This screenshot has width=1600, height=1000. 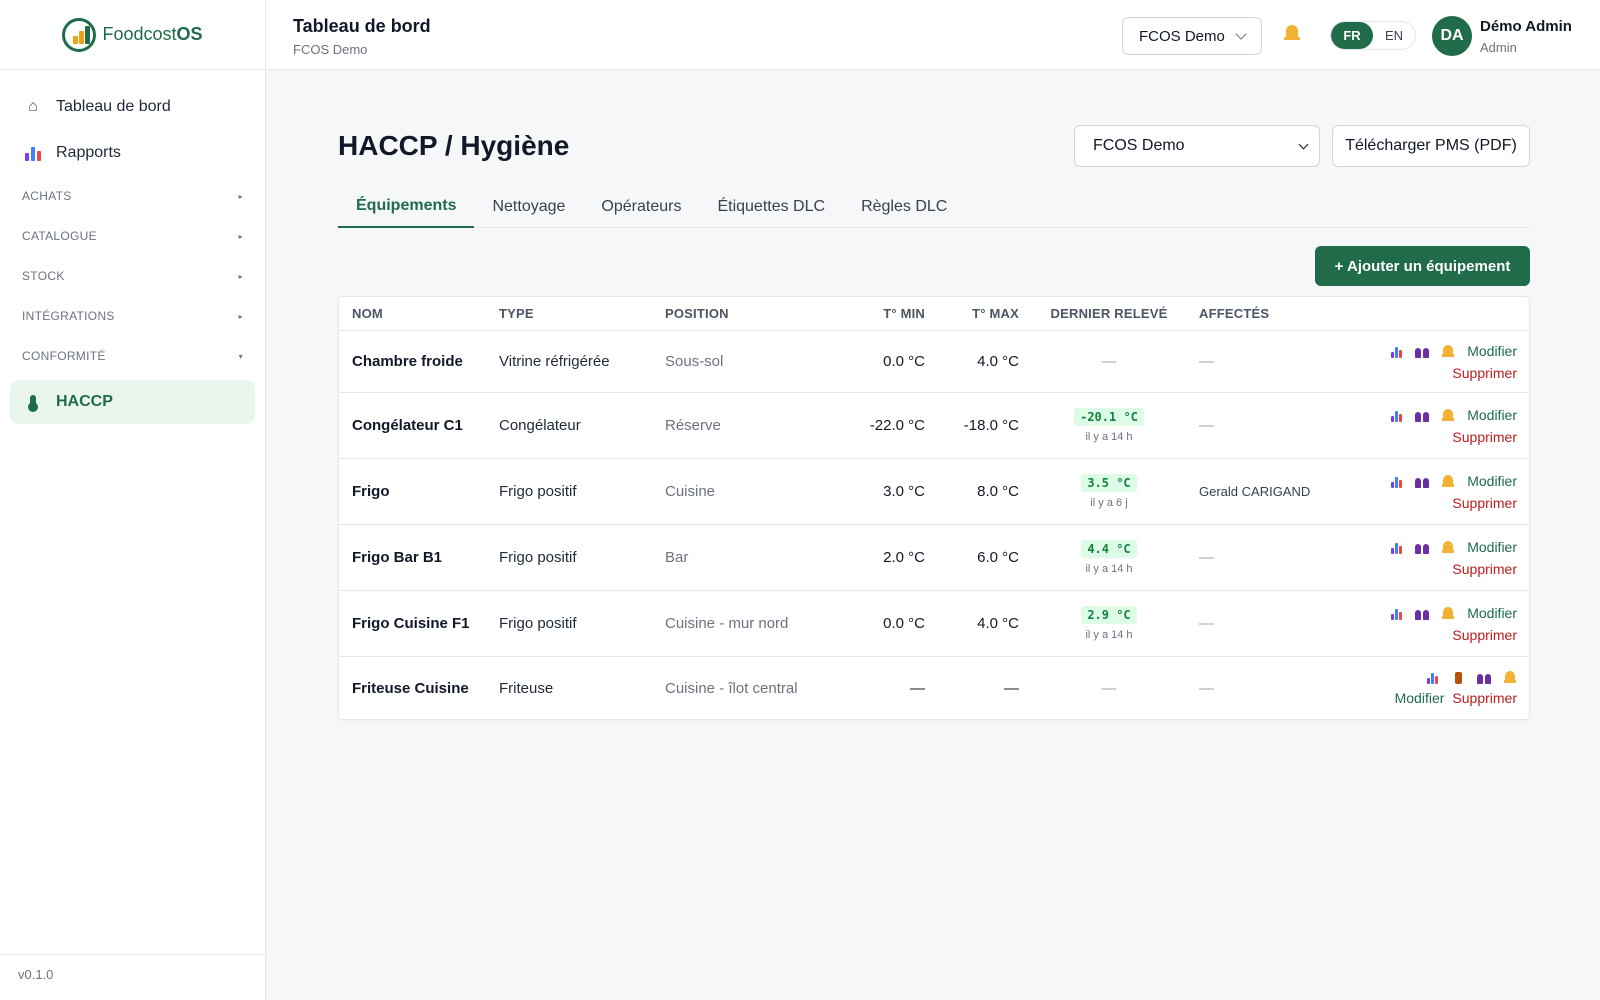 I want to click on column-header-name: NOM, so click(x=419, y=313).